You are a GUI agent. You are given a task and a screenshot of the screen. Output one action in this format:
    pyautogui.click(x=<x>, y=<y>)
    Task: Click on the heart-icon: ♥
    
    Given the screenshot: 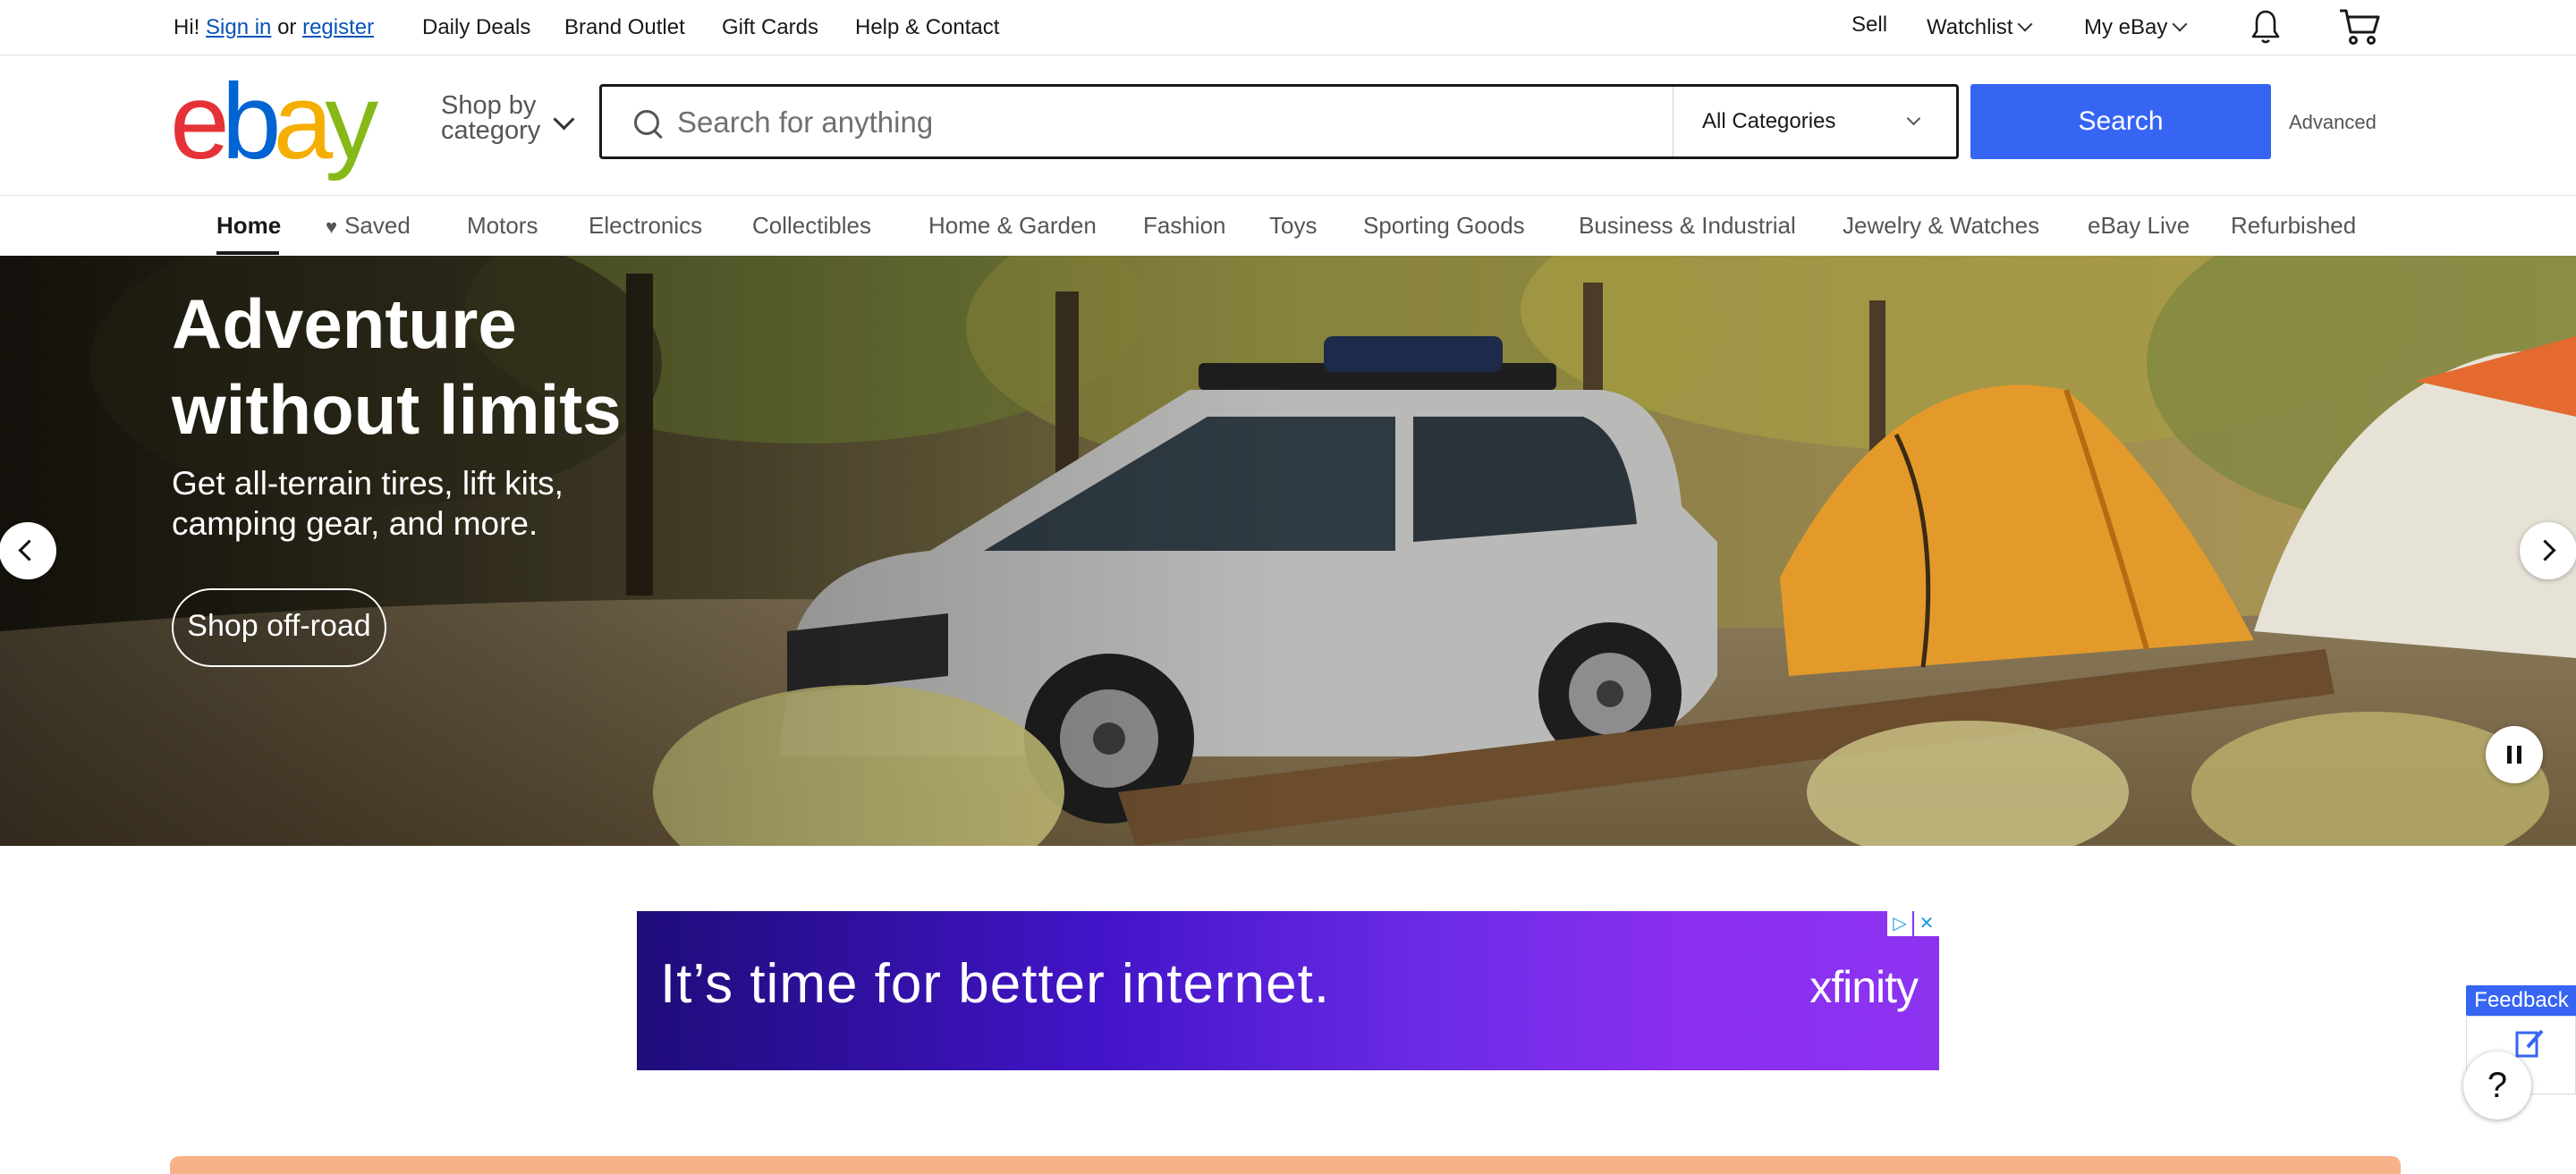 What is the action you would take?
    pyautogui.click(x=332, y=226)
    